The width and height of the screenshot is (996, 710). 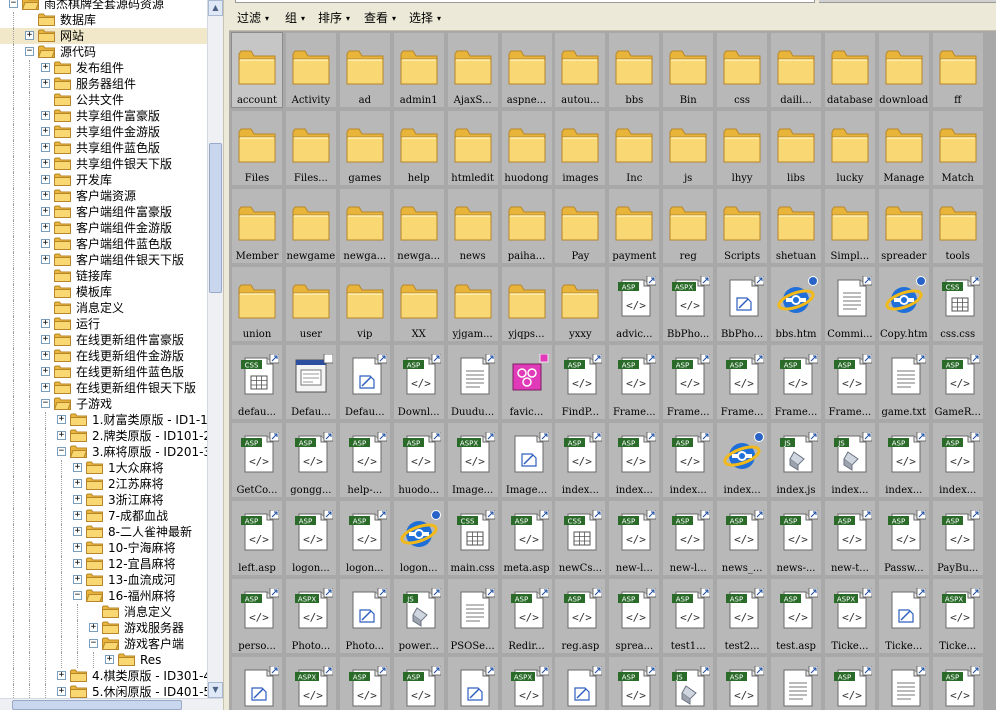 What do you see at coordinates (634, 226) in the screenshot?
I see `folder-item: payment` at bounding box center [634, 226].